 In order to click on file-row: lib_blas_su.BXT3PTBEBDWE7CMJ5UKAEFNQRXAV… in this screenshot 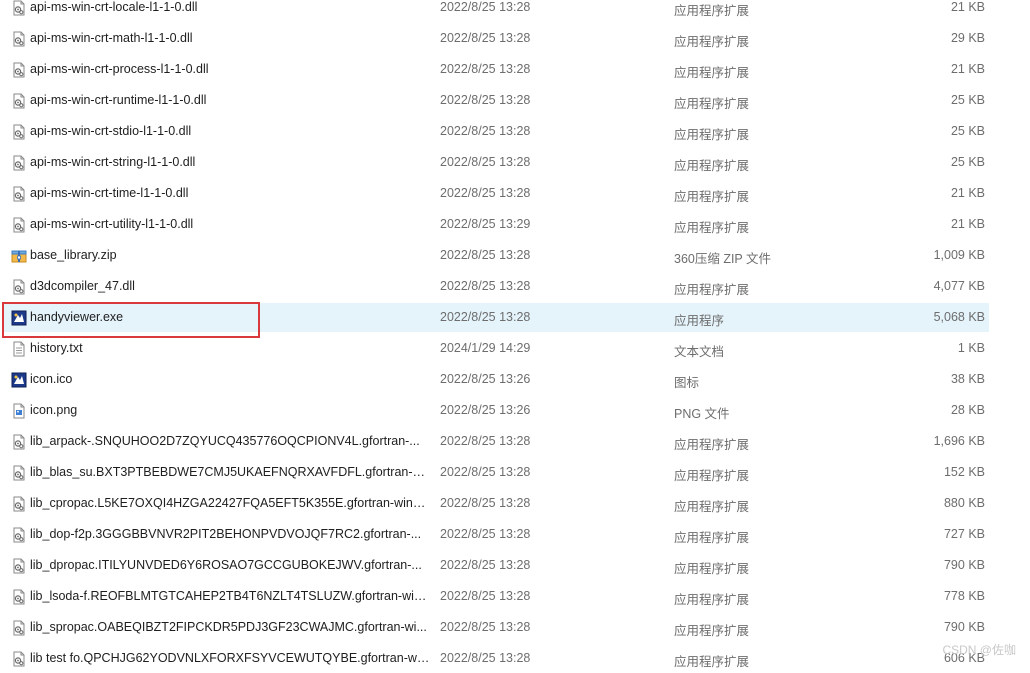, I will do `click(496, 472)`.